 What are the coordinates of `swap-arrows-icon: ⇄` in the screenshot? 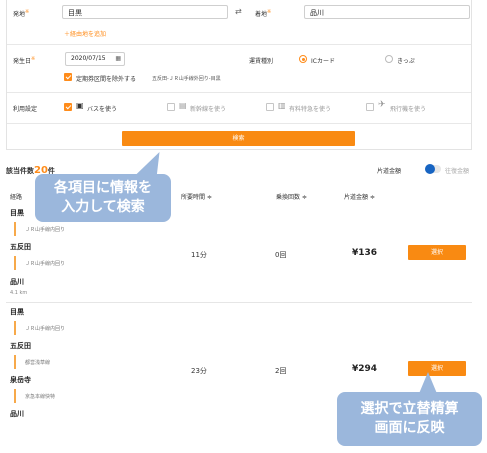 It's located at (238, 11).